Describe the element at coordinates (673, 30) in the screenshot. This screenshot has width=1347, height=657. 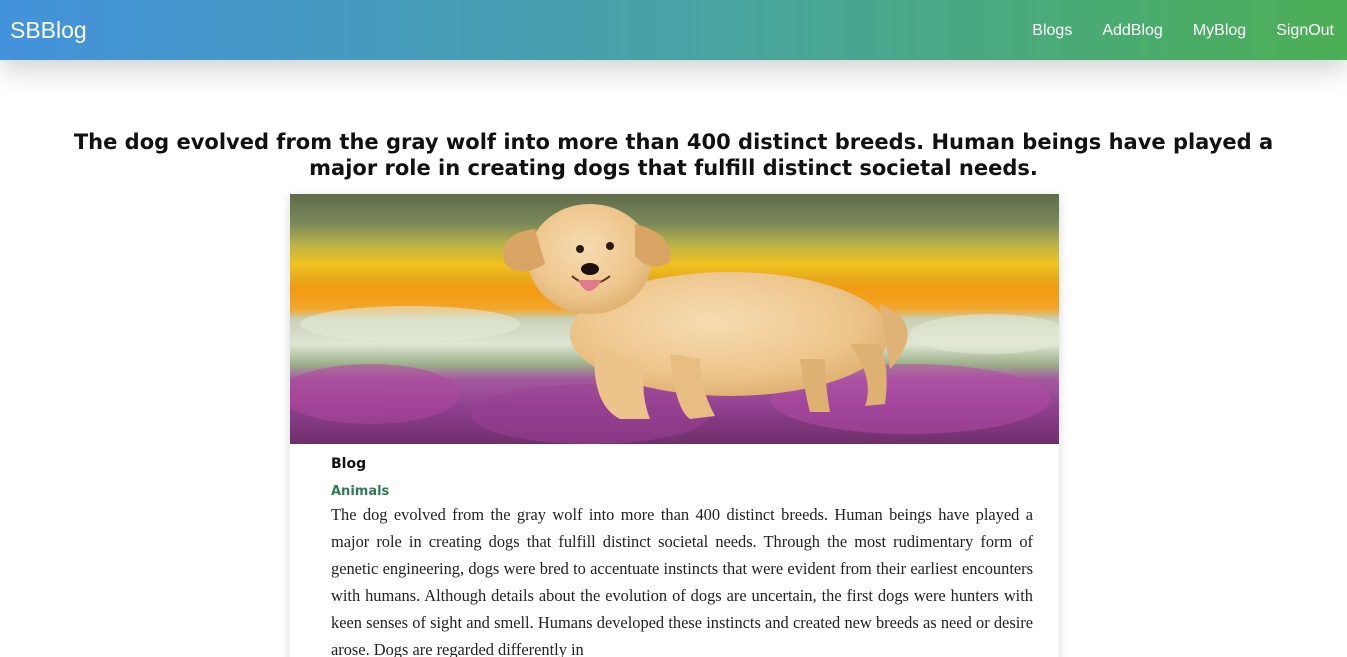
I see `top-navbar: SBBlog Blogs AddBlog MyBlog SignOut` at that location.